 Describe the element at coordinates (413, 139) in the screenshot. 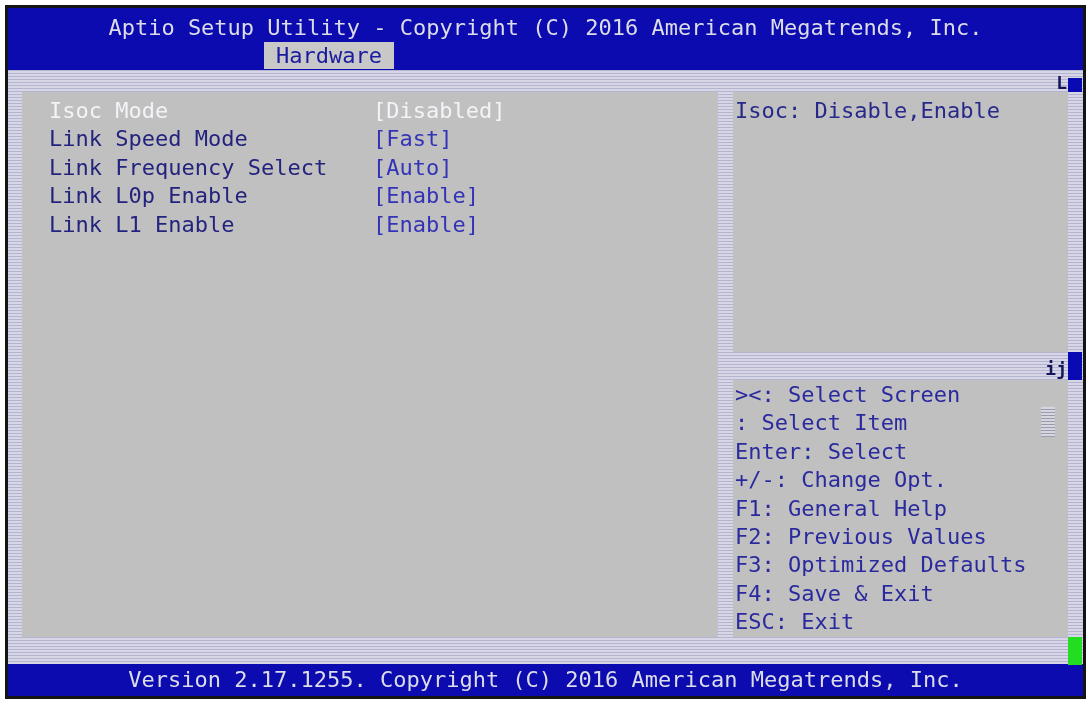

I see `setting-value: [Fast]` at that location.